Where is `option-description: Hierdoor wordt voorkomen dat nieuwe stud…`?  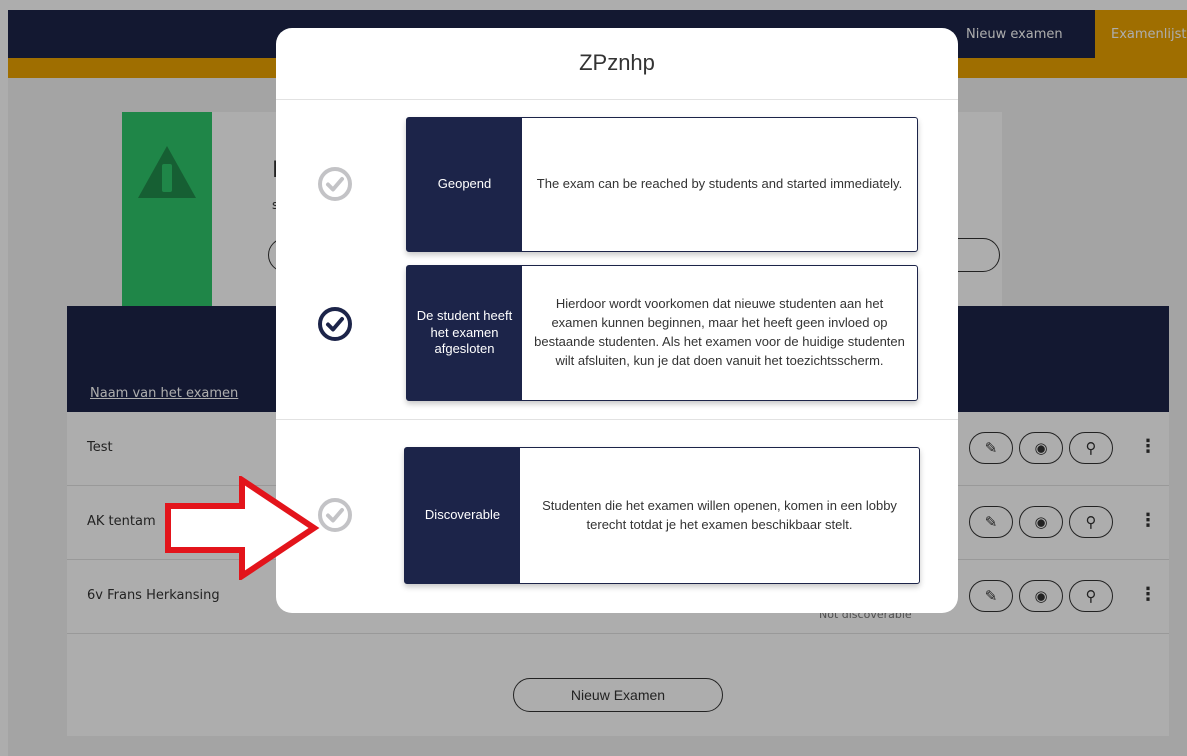 option-description: Hierdoor wordt voorkomen dat nieuwe stud… is located at coordinates (719, 332).